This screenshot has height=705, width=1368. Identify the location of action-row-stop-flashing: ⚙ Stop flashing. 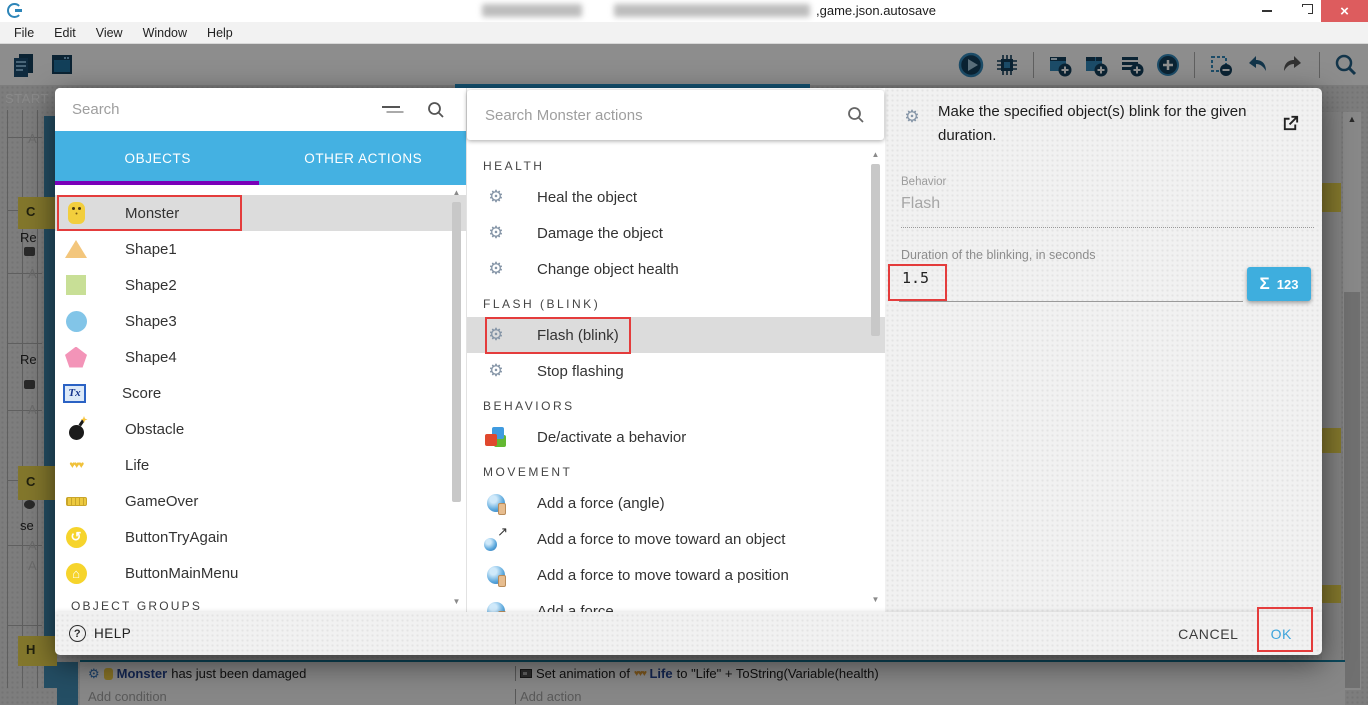
(676, 371).